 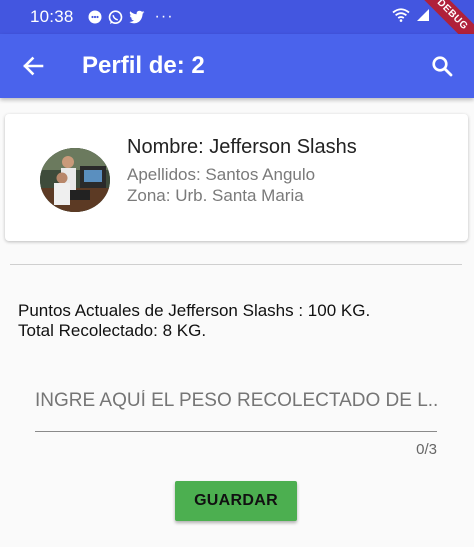 I want to click on chat-notification-icon, so click(x=95, y=17).